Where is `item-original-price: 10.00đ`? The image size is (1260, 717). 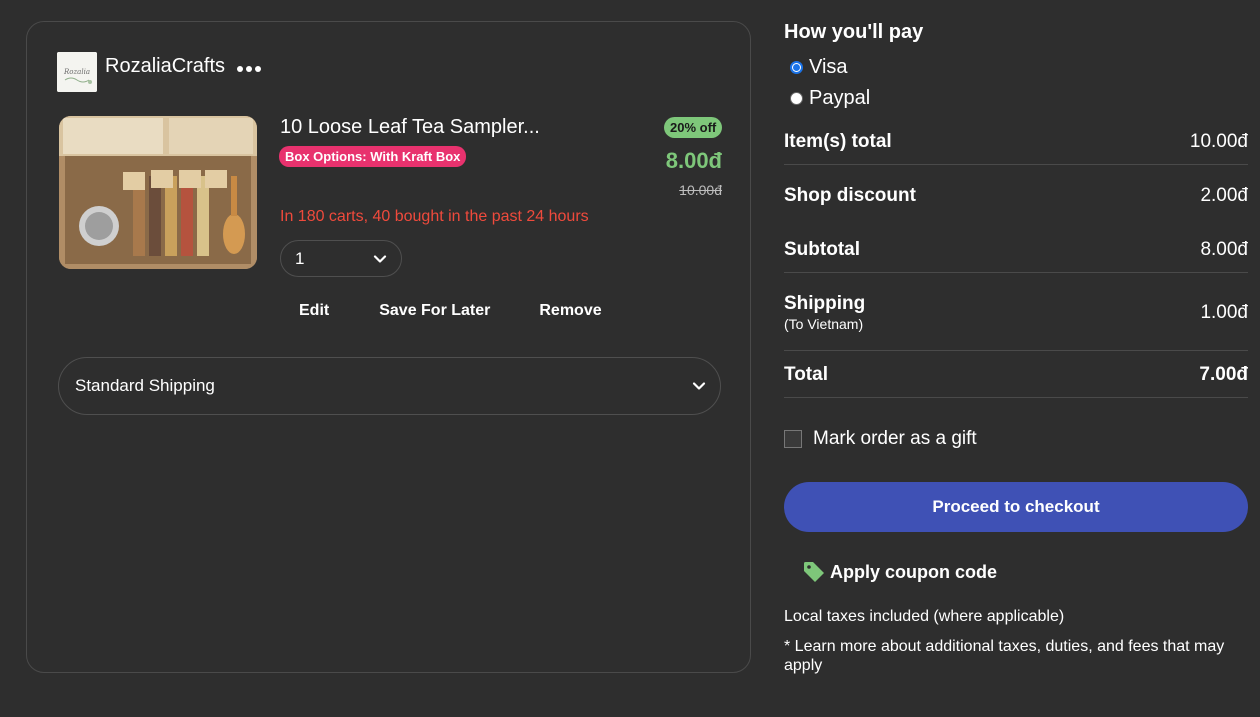
item-original-price: 10.00đ is located at coordinates (700, 190).